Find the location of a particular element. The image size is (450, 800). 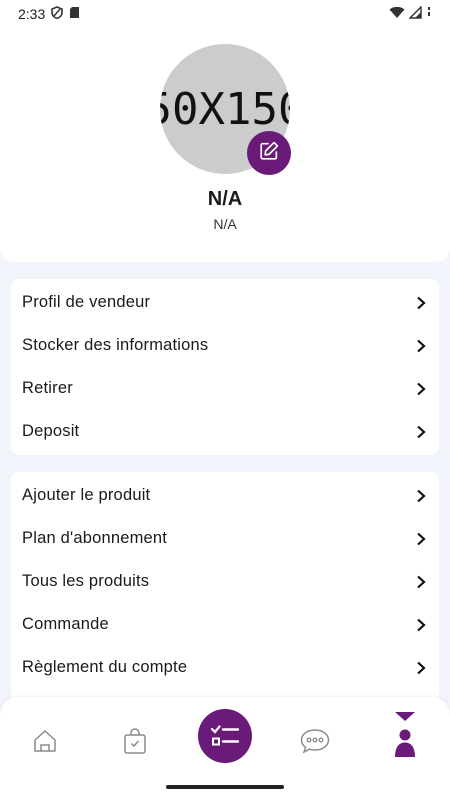

menu-item-label: Commande is located at coordinates (65, 624).